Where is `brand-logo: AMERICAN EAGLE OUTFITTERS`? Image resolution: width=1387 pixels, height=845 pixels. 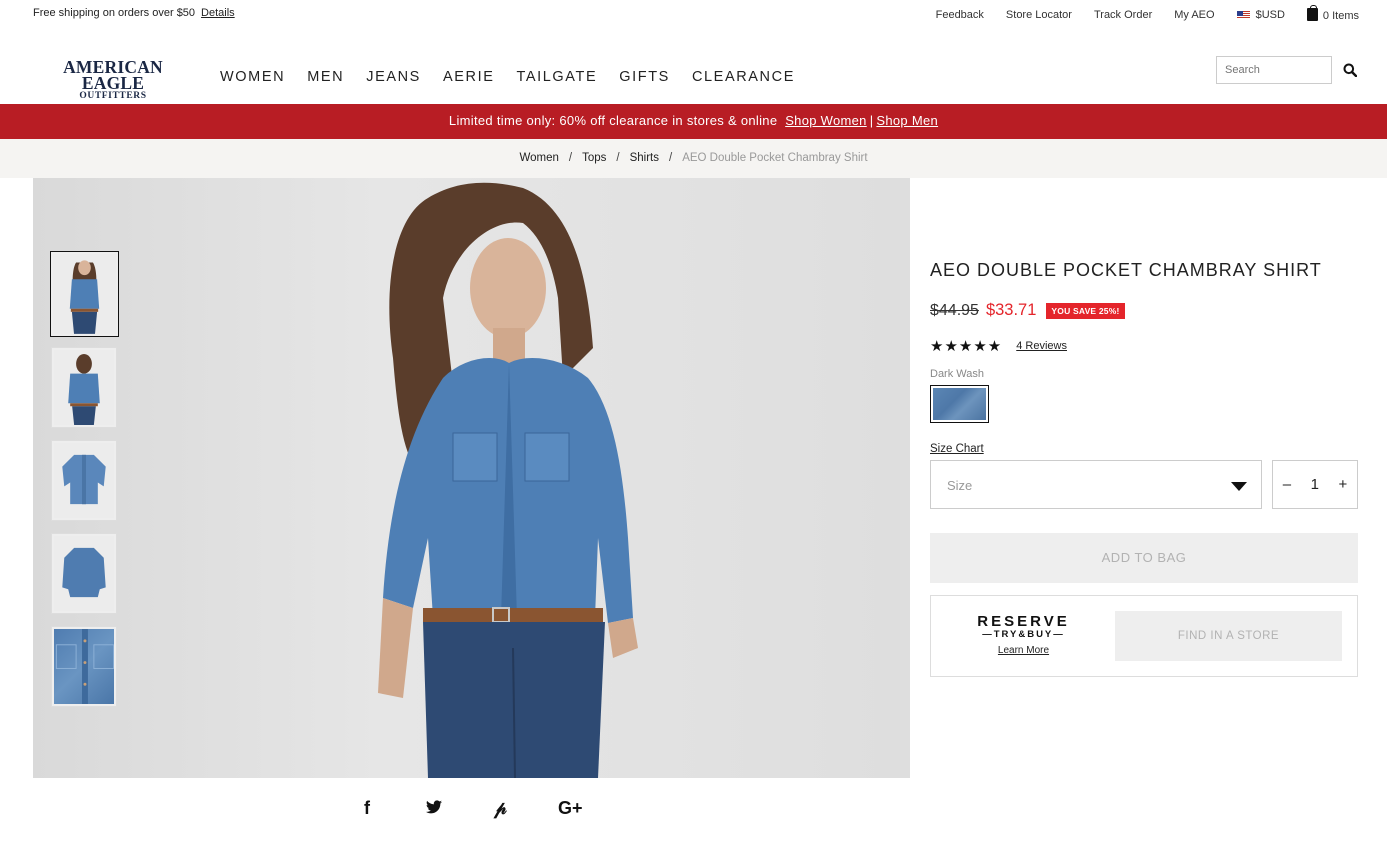
brand-logo: AMERICAN EAGLE OUTFITTERS is located at coordinates (113, 79).